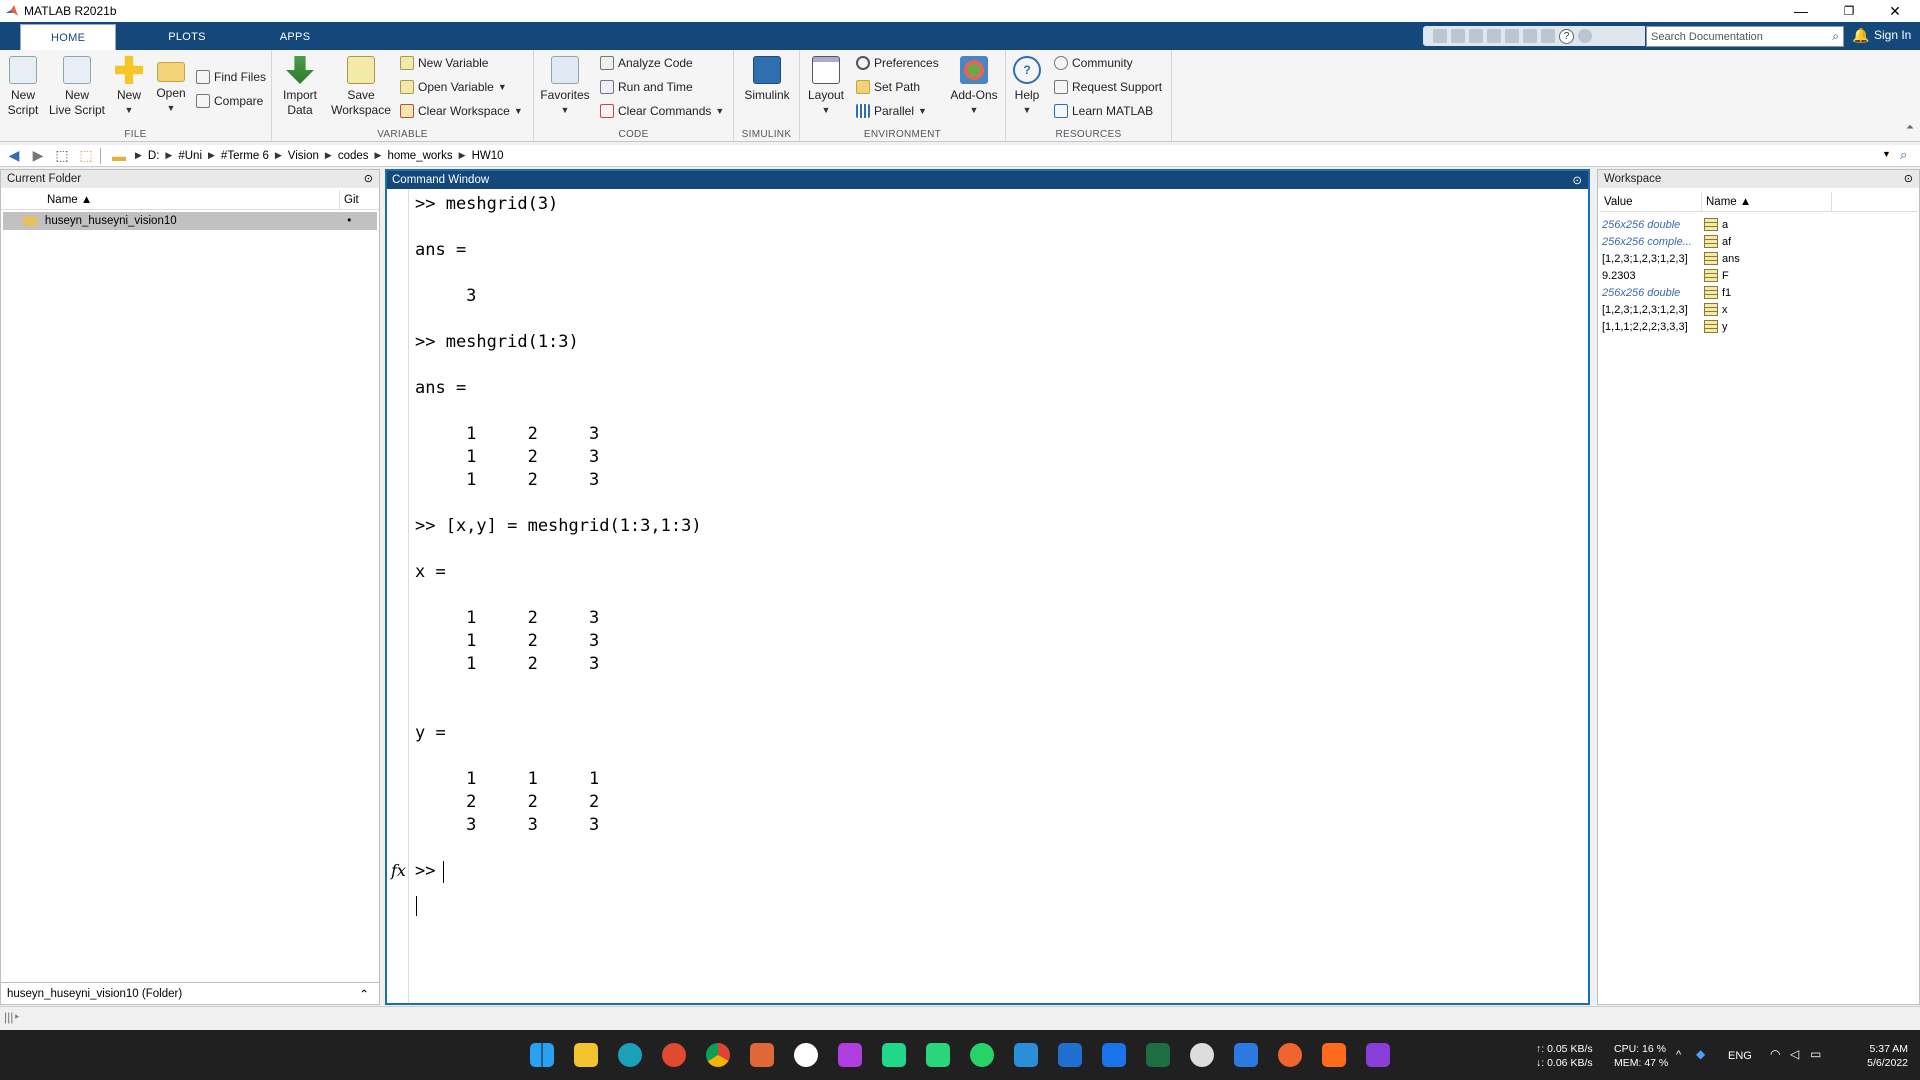  Describe the element at coordinates (1530, 36) in the screenshot. I see `redo-icon` at that location.